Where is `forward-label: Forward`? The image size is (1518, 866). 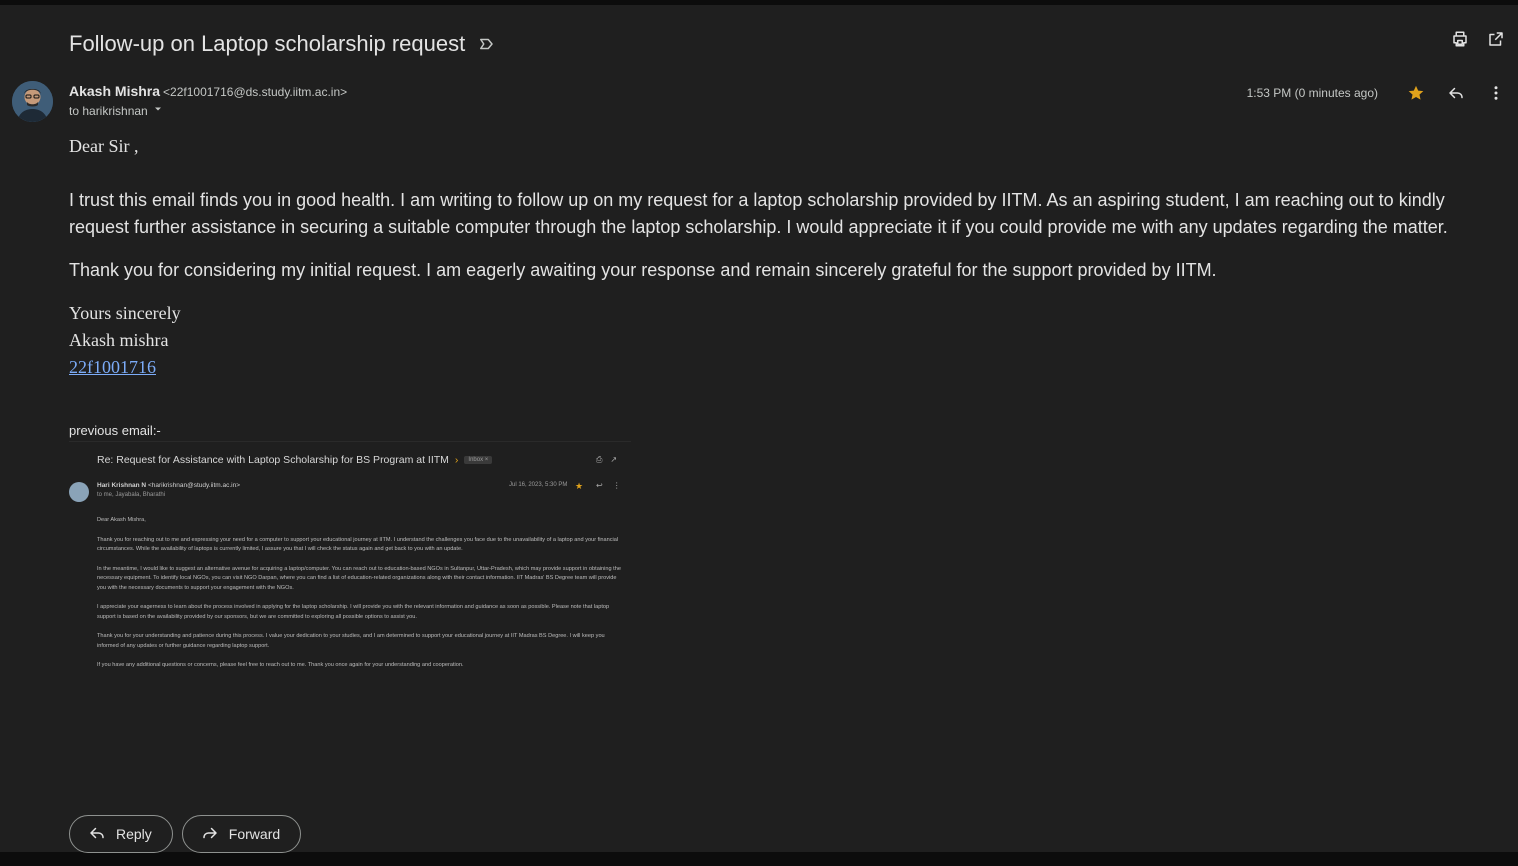 forward-label: Forward is located at coordinates (254, 834).